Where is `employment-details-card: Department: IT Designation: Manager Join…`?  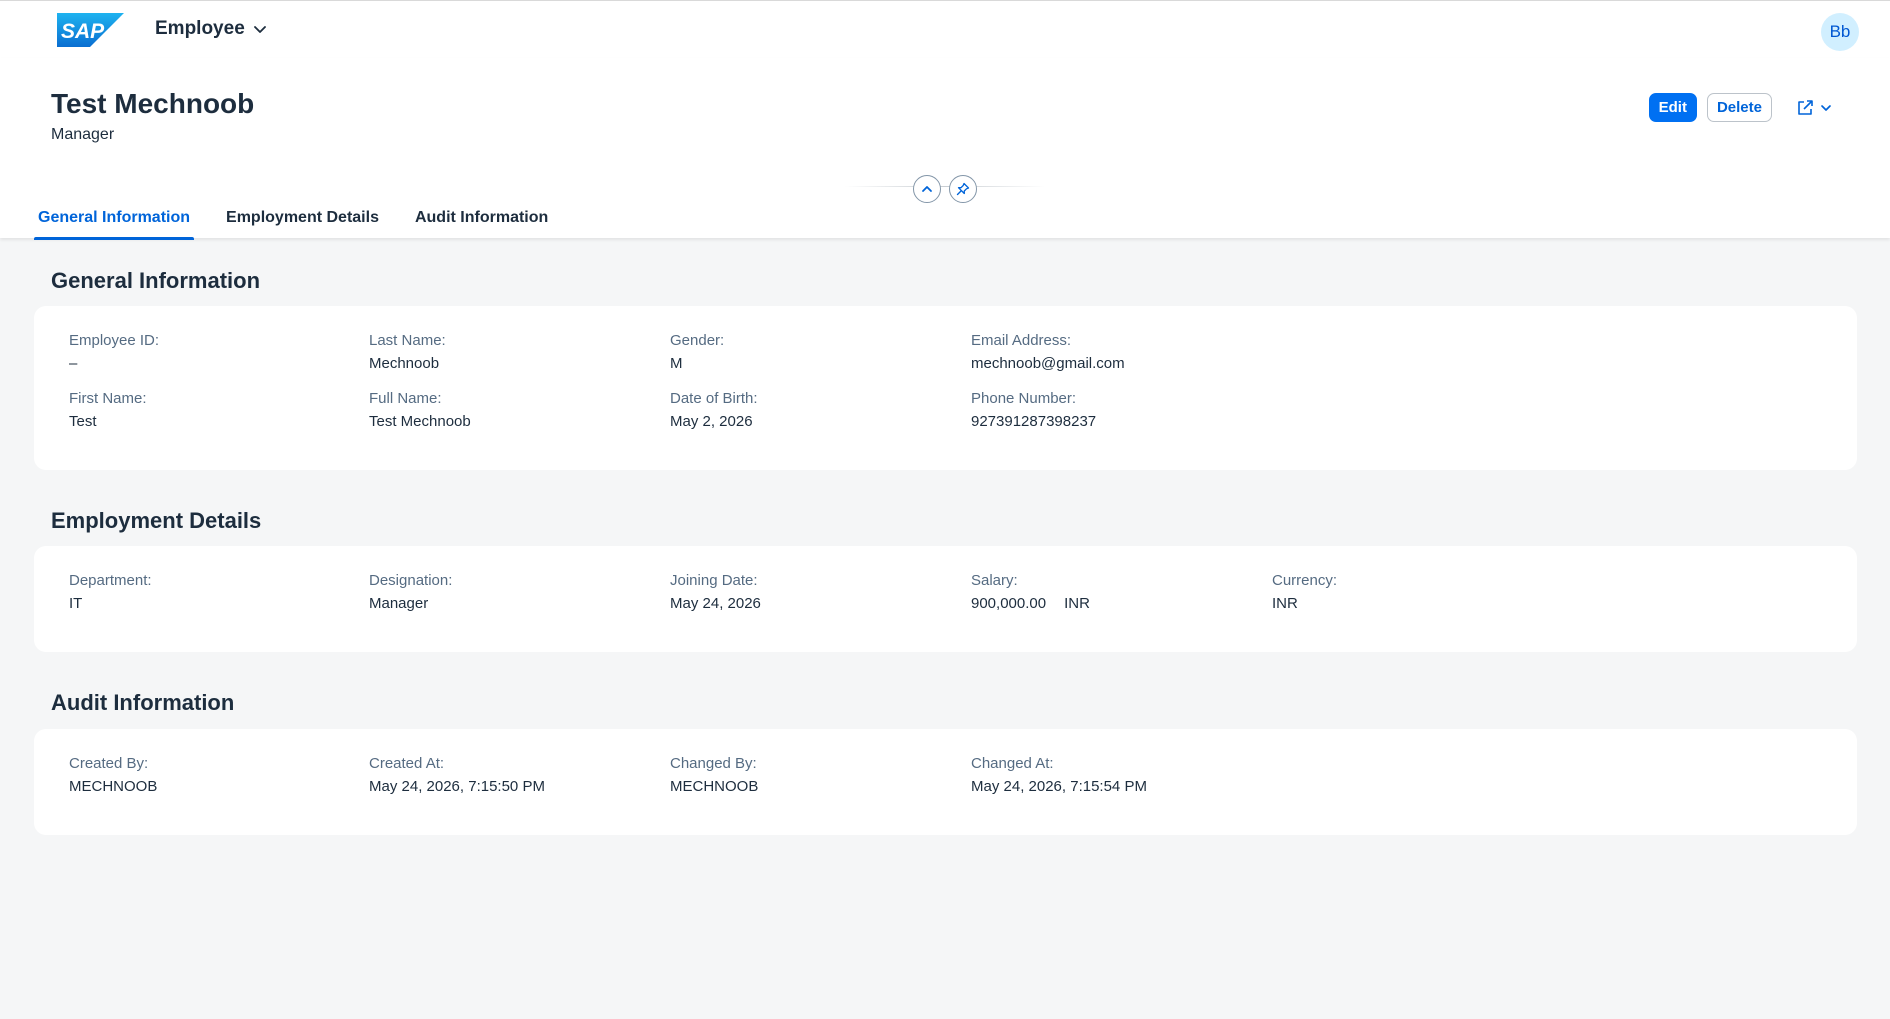
employment-details-card: Department: IT Designation: Manager Join… is located at coordinates (945, 599).